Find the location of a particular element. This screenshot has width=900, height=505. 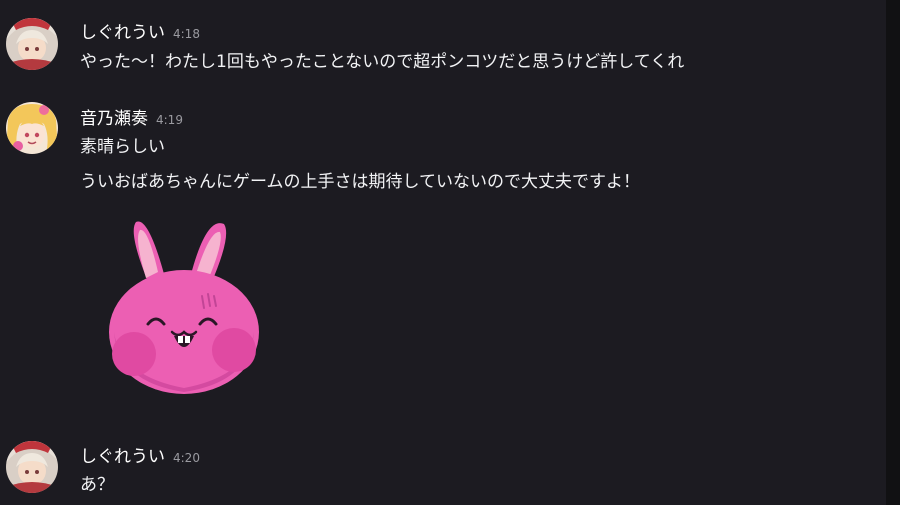

message-text: あ？ is located at coordinates (97, 485).